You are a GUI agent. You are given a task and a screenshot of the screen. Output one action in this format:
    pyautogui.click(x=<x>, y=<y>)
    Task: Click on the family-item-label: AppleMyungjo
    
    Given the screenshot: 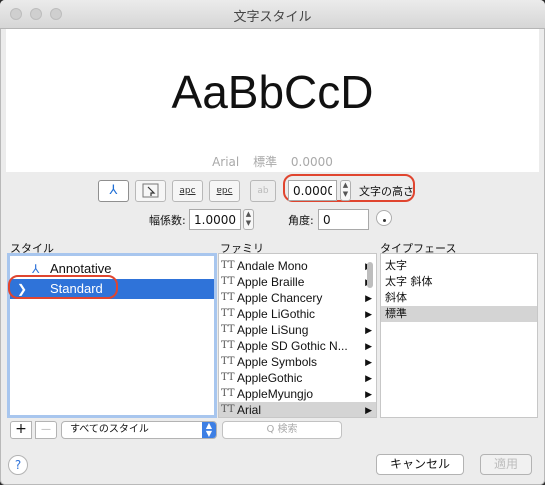 What is the action you would take?
    pyautogui.click(x=275, y=394)
    